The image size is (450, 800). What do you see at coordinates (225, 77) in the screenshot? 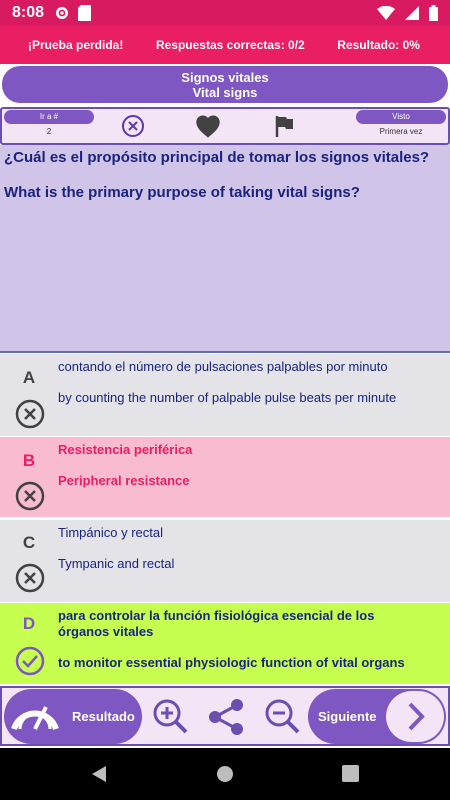
I see `topic-title-es: Signos vitales` at bounding box center [225, 77].